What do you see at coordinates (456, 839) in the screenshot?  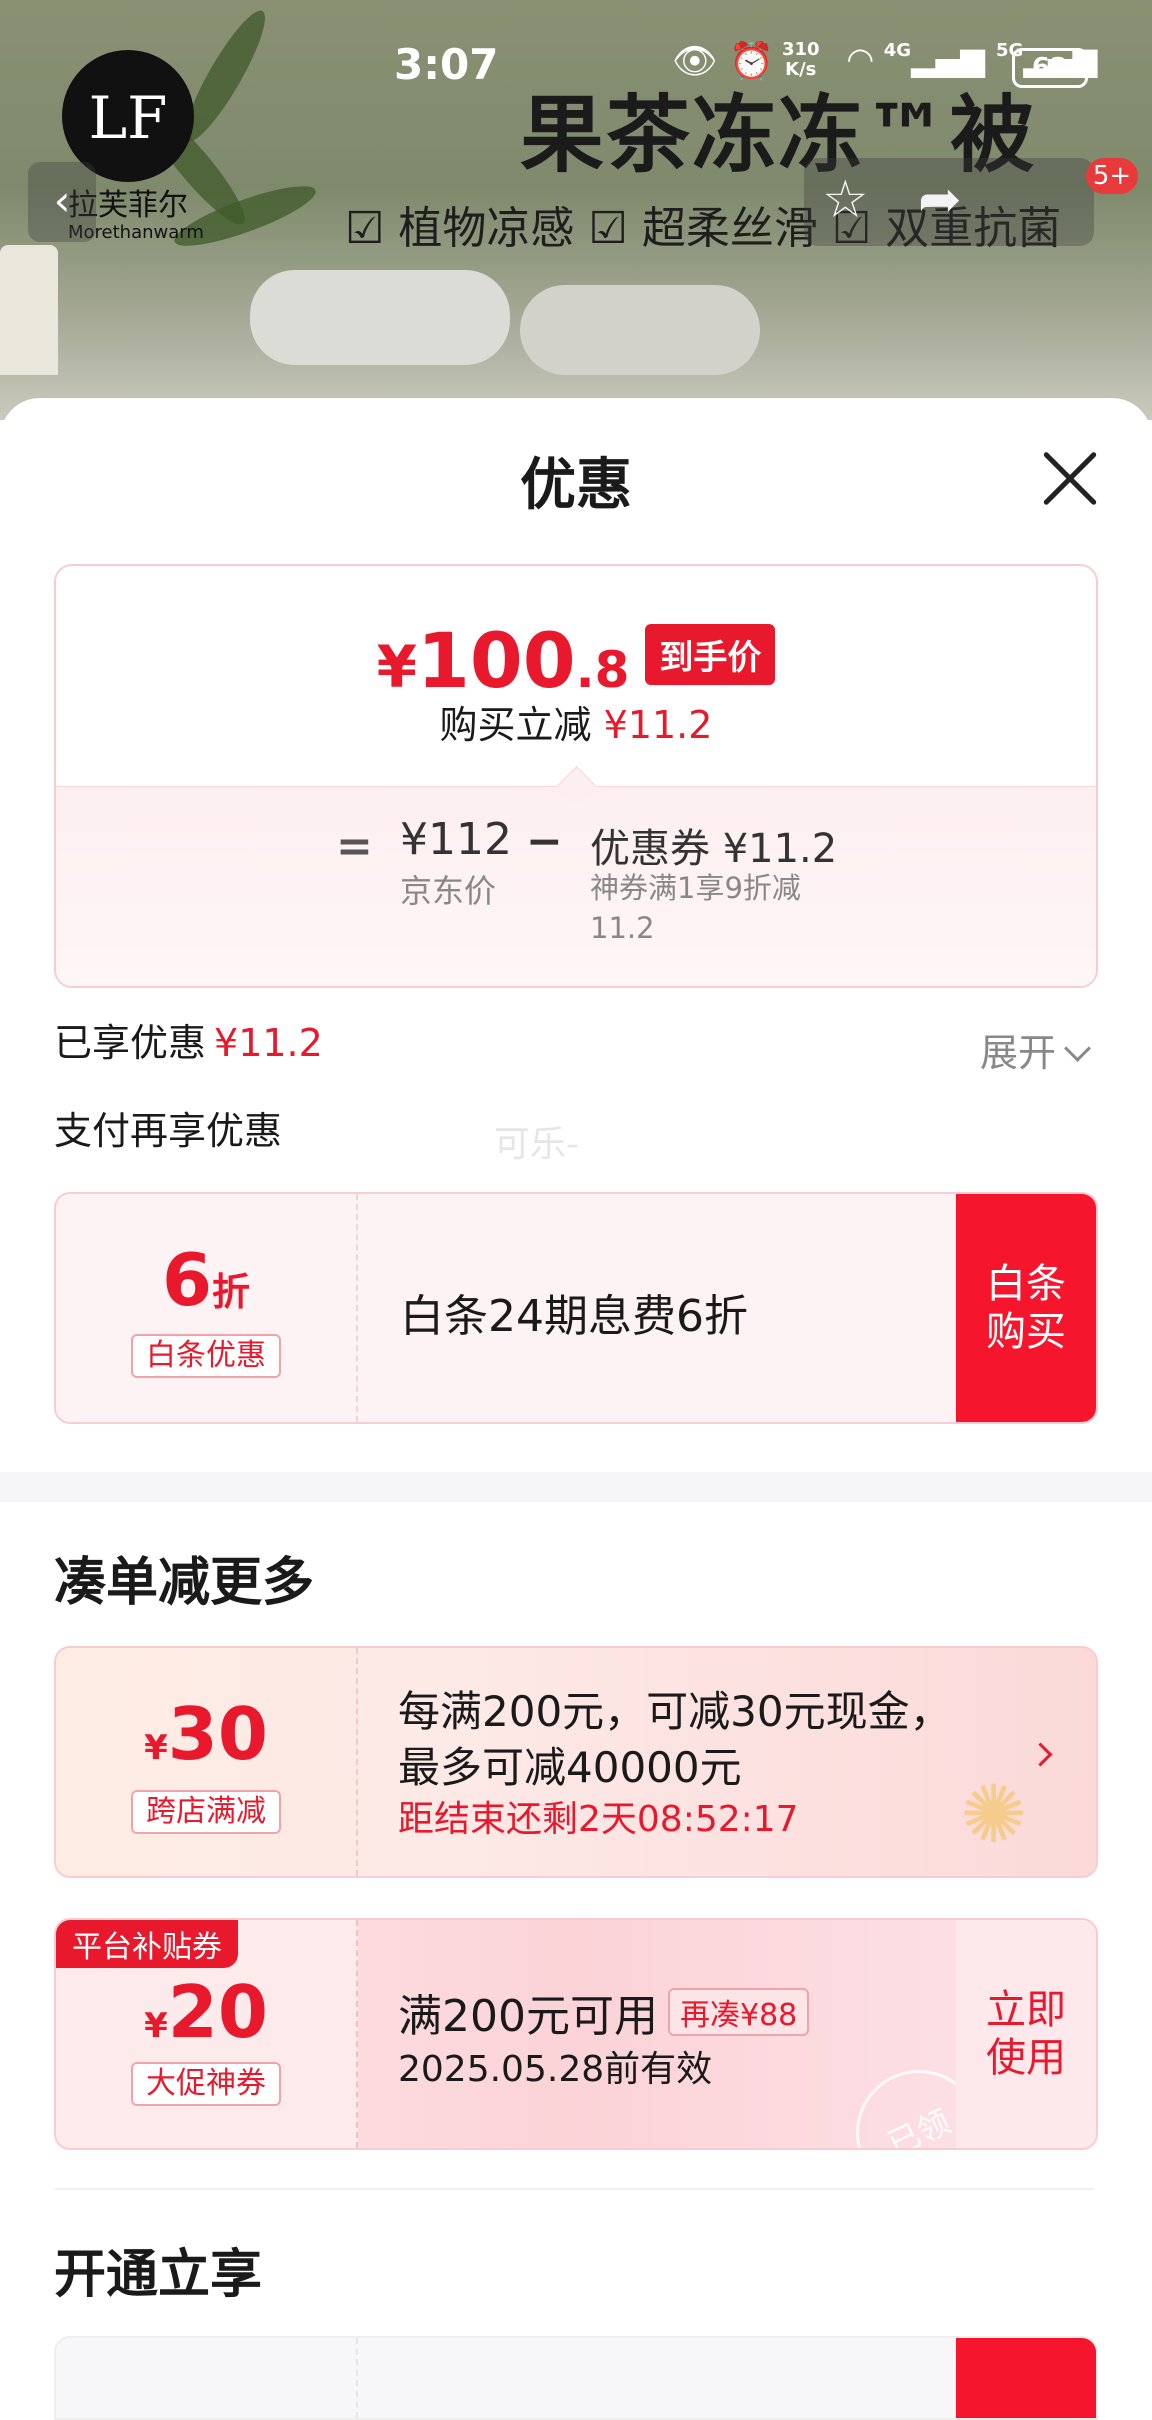 I see `jd-price: ¥112` at bounding box center [456, 839].